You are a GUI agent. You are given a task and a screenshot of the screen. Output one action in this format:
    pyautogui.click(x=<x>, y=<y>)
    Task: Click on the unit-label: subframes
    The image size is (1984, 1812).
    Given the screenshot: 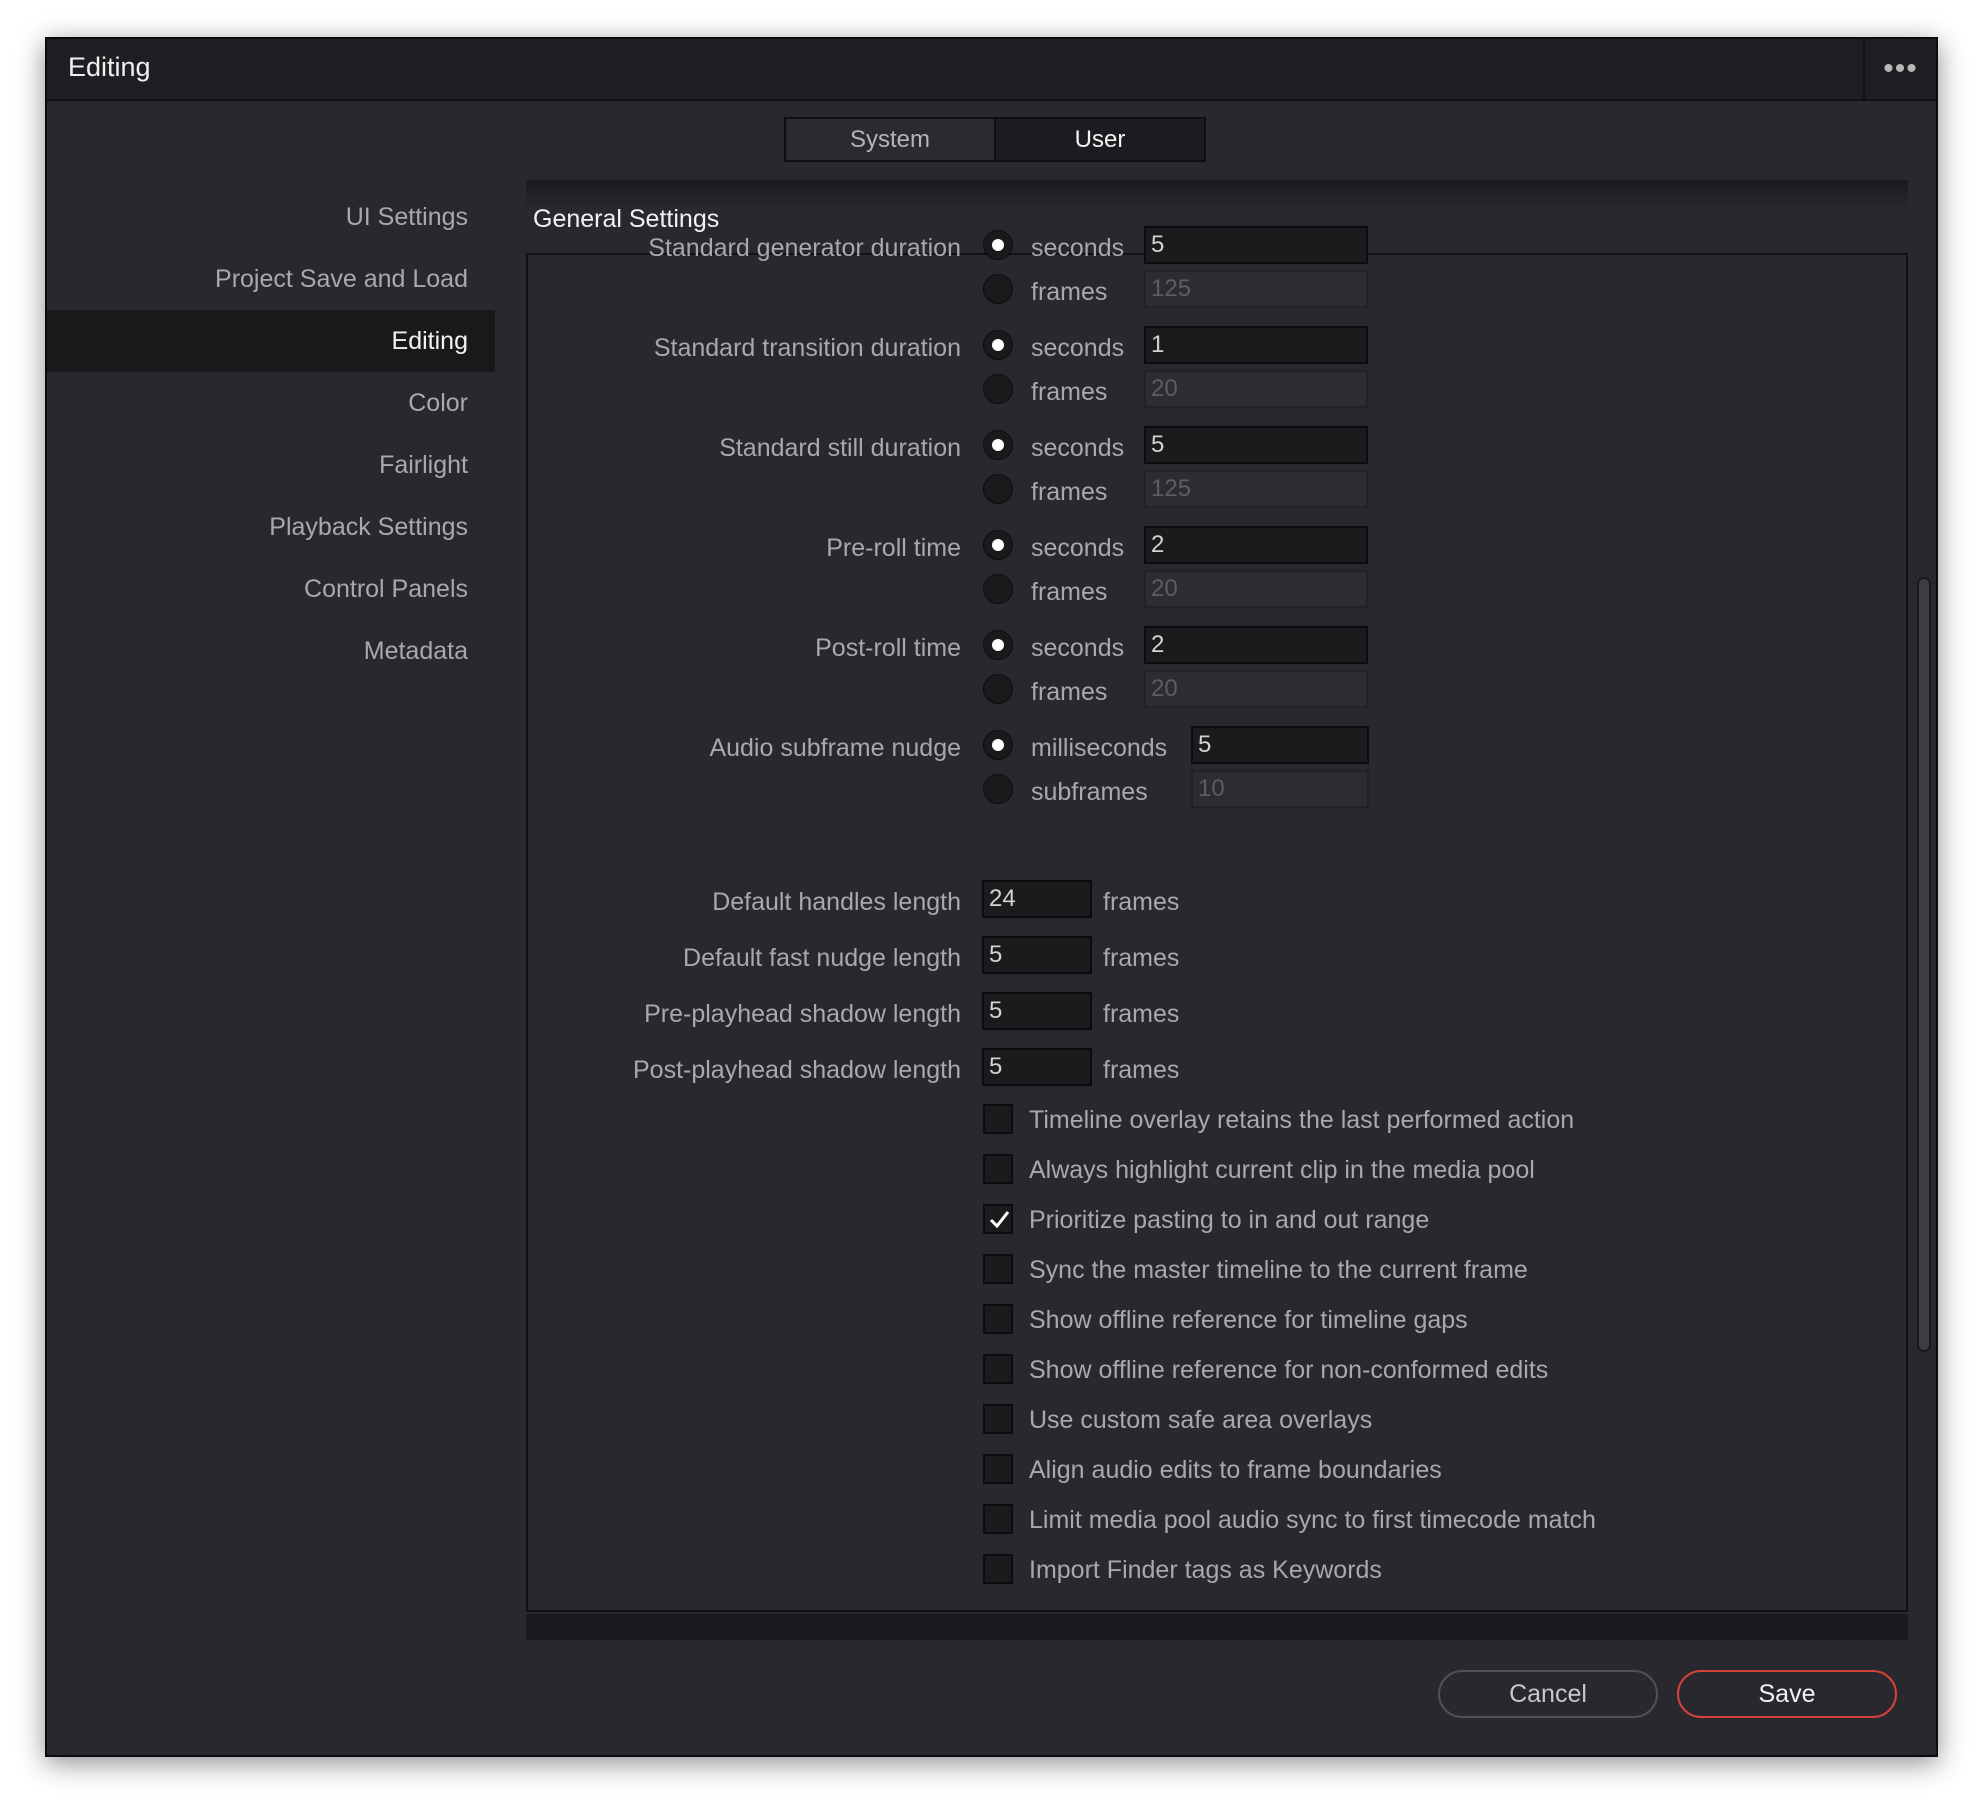 What is the action you would take?
    pyautogui.click(x=1089, y=792)
    